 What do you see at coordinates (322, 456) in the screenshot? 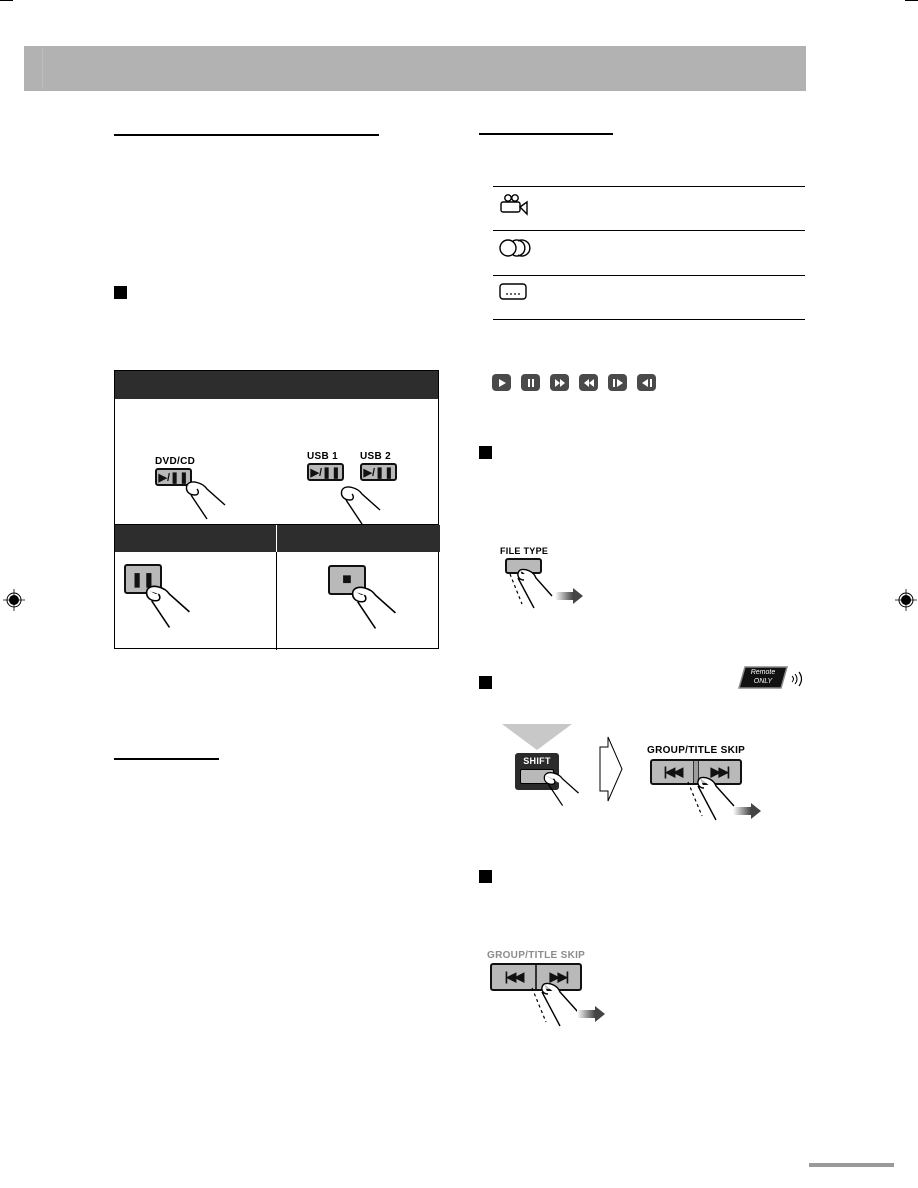
I see `usb1-label: USB 1` at bounding box center [322, 456].